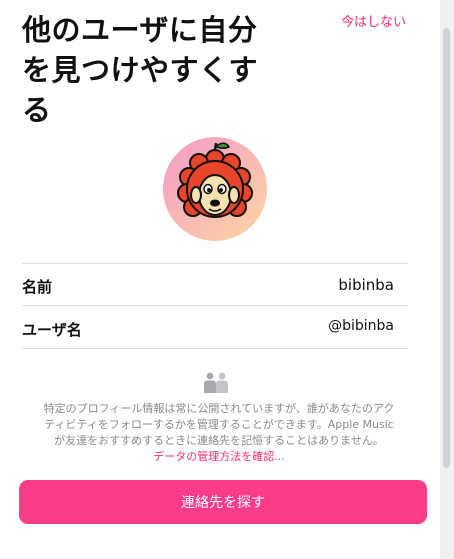 This screenshot has width=454, height=559. What do you see at coordinates (219, 408) in the screenshot?
I see `notice-line-1: 特定のプロフィール情報は常に公開されていますが、誰があなたのアク` at bounding box center [219, 408].